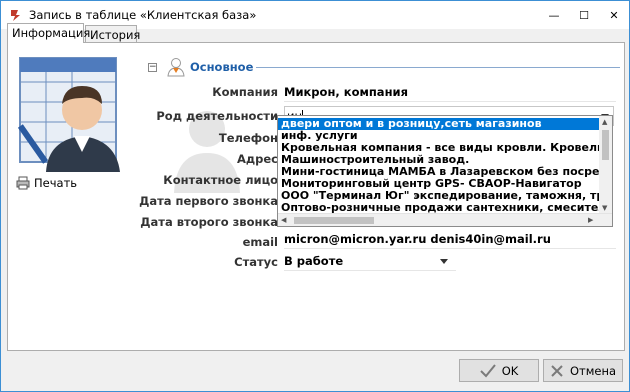  I want to click on company-label: Компания, so click(245, 92).